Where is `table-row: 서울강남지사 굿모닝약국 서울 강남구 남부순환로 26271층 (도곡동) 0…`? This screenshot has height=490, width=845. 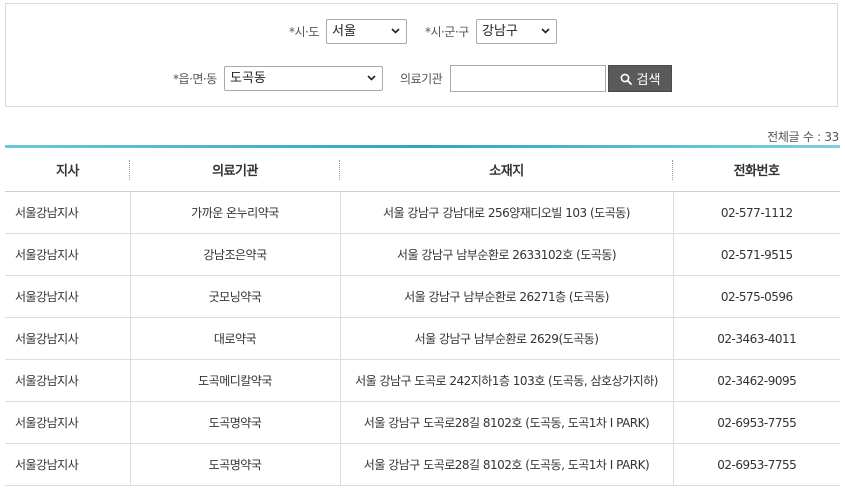
table-row: 서울강남지사 굿모닝약국 서울 강남구 남부순환로 26271층 (도곡동) 0… is located at coordinates (422, 296).